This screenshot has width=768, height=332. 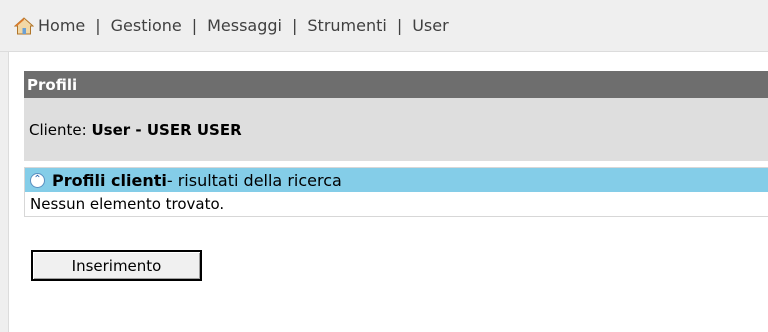 What do you see at coordinates (430, 25) in the screenshot?
I see `nav-user-link: User` at bounding box center [430, 25].